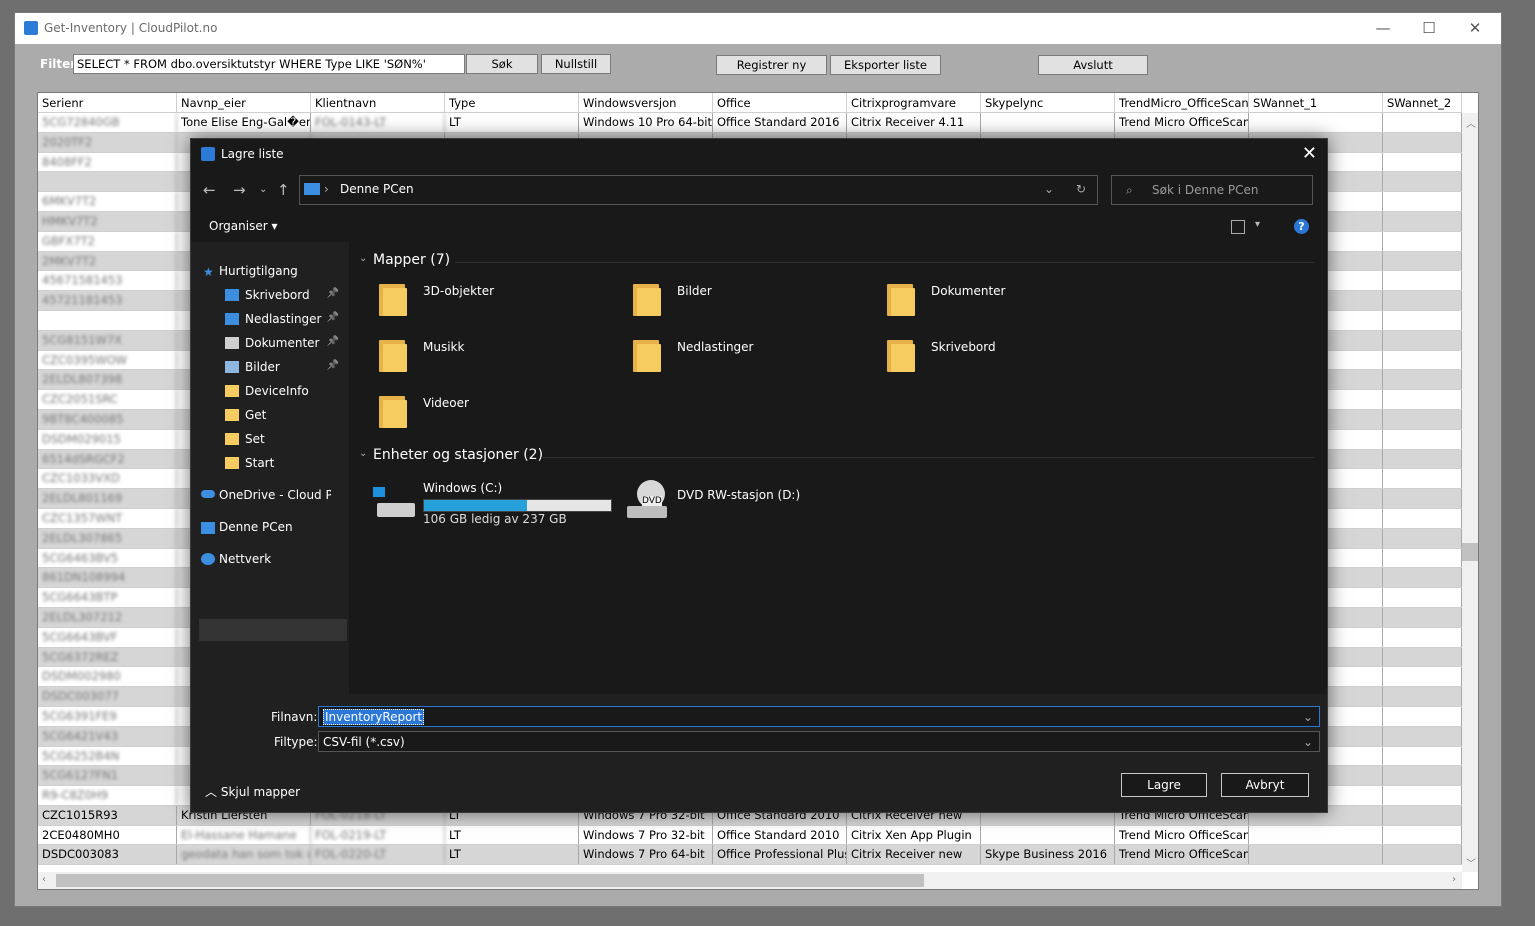  Describe the element at coordinates (1308, 742) in the screenshot. I see `filetype-dropdown-icon: ⌄` at that location.